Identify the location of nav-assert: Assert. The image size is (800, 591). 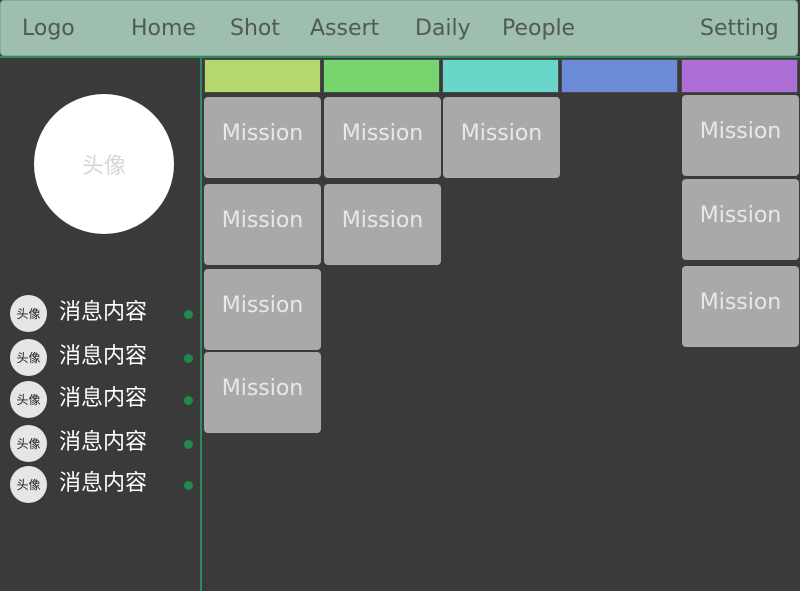
(344, 29).